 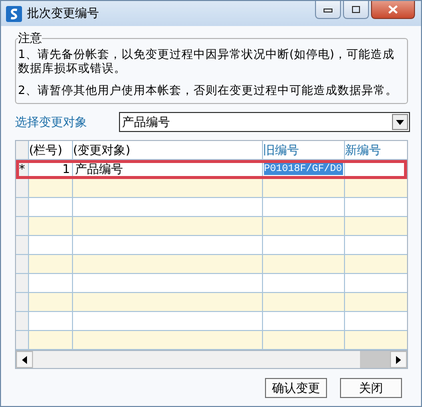 What do you see at coordinates (400, 122) in the screenshot?
I see `dropdown-arrow-icon` at bounding box center [400, 122].